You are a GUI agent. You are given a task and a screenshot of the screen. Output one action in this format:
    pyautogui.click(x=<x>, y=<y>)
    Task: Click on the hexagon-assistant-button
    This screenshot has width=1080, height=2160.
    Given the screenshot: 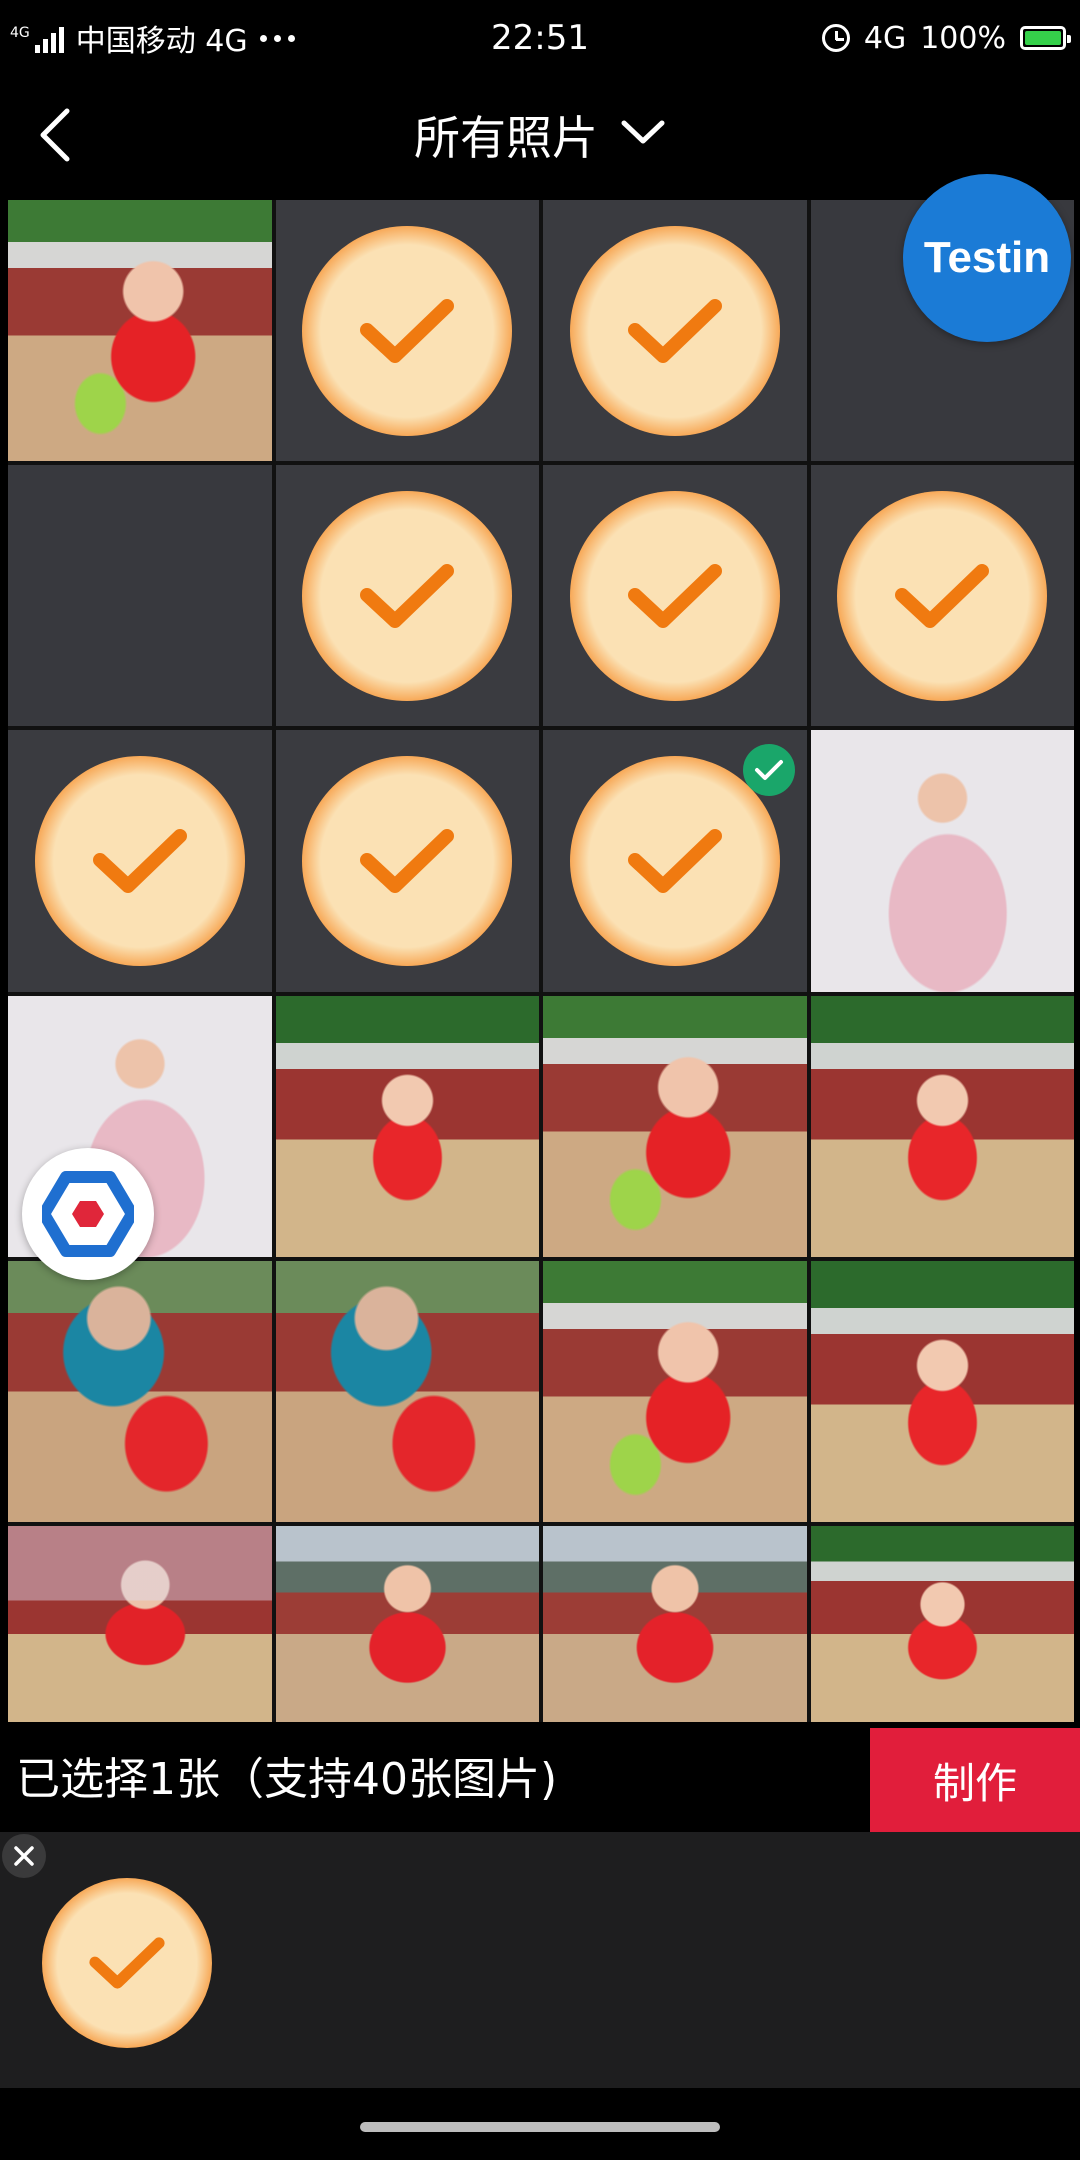 What is the action you would take?
    pyautogui.click(x=88, y=1214)
    